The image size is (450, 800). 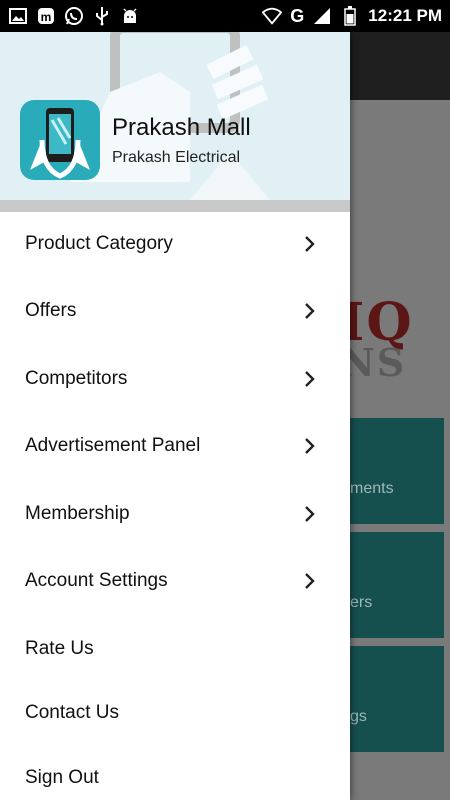 What do you see at coordinates (176, 157) in the screenshot?
I see `app-subtitle: Prakash Electrical` at bounding box center [176, 157].